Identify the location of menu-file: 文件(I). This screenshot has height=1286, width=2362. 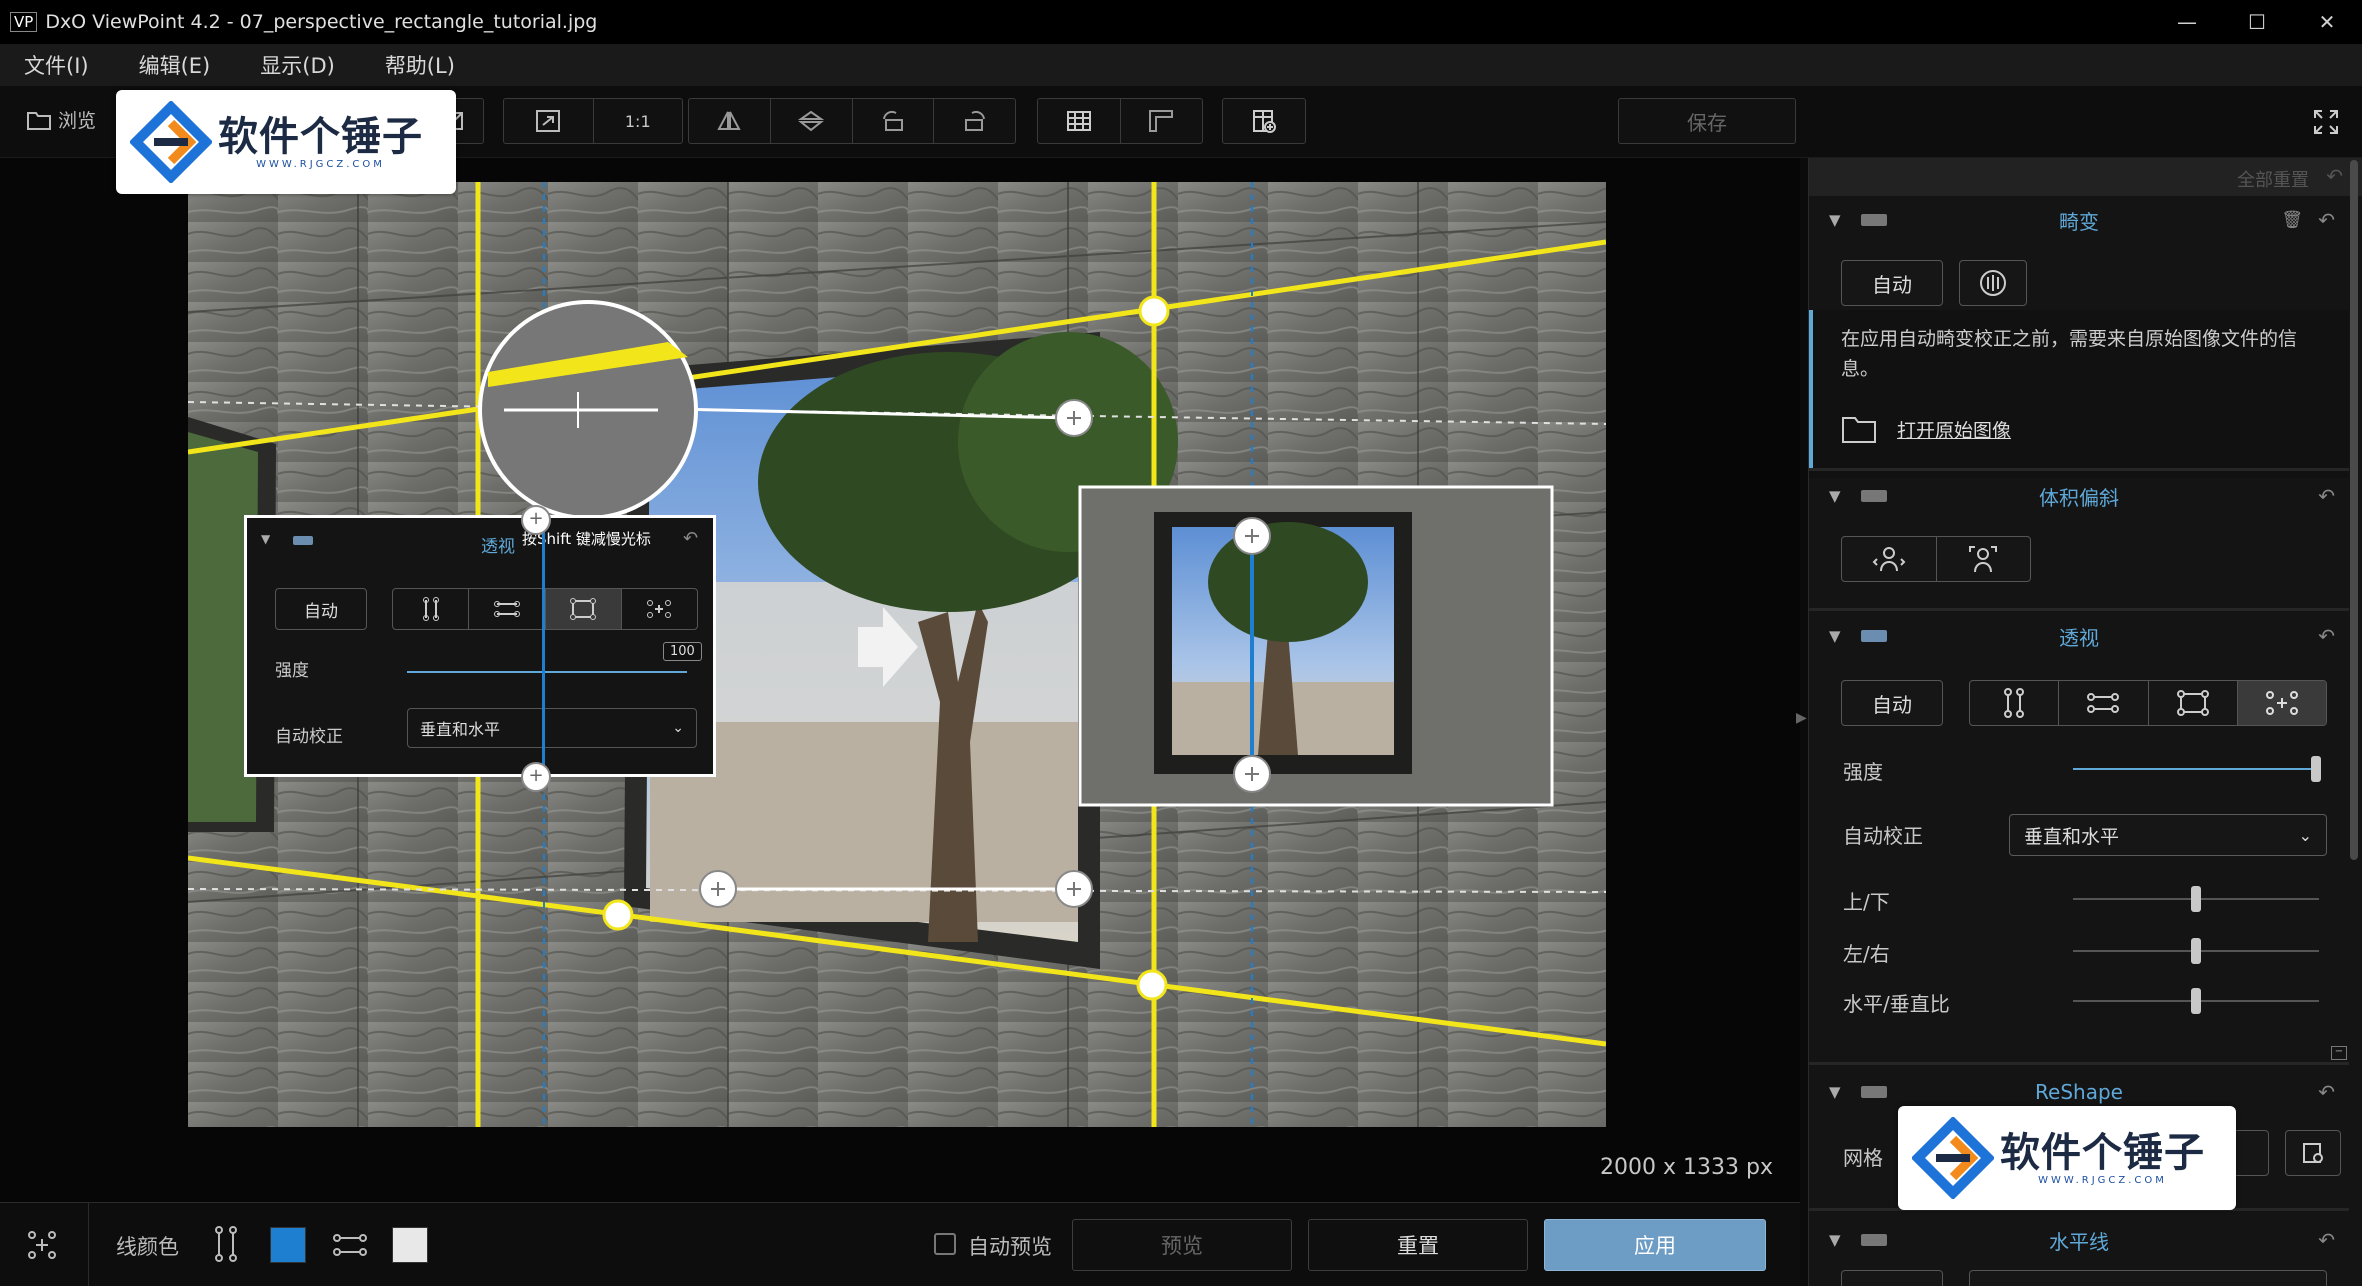
(56, 65).